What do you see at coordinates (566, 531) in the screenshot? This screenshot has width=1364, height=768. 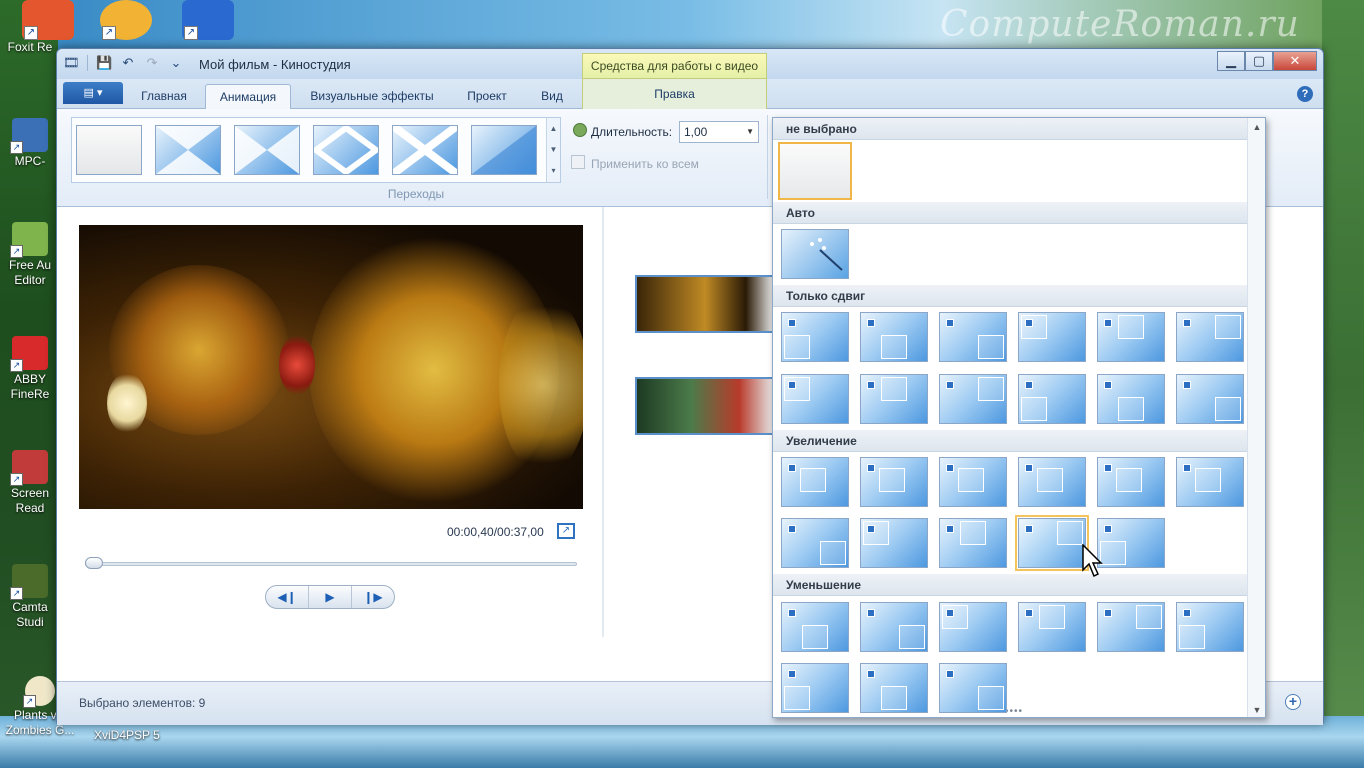 I see `fullscreen-icon: ↗` at bounding box center [566, 531].